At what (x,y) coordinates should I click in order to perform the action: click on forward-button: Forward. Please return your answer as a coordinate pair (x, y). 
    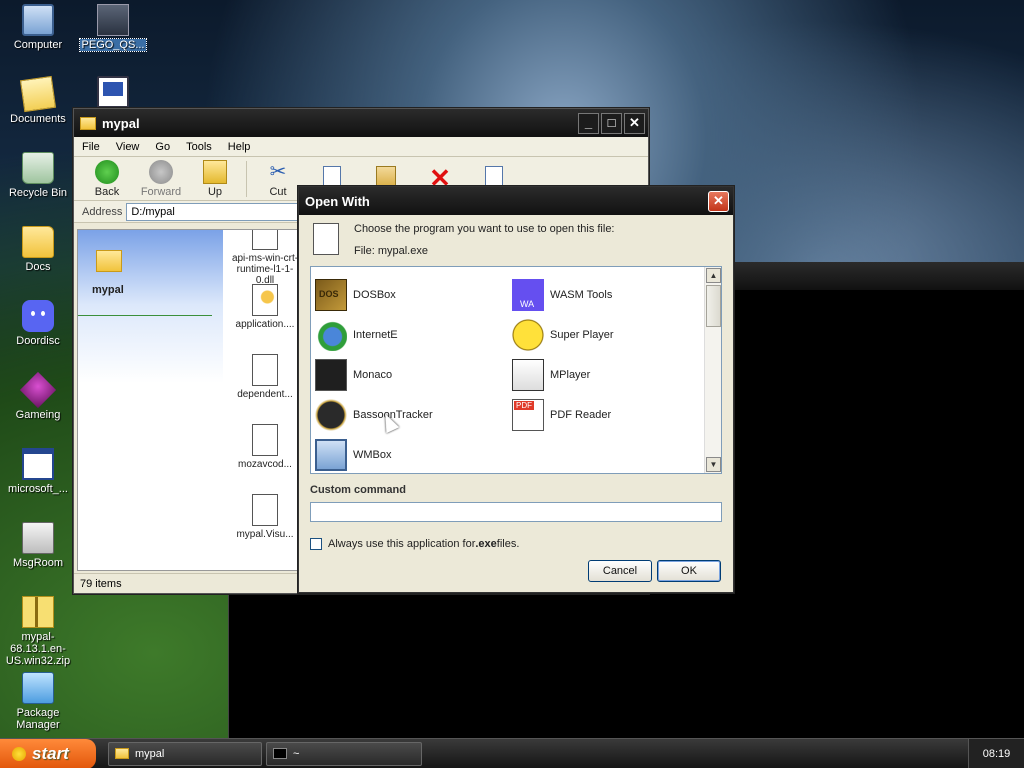
    Looking at the image, I should click on (161, 178).